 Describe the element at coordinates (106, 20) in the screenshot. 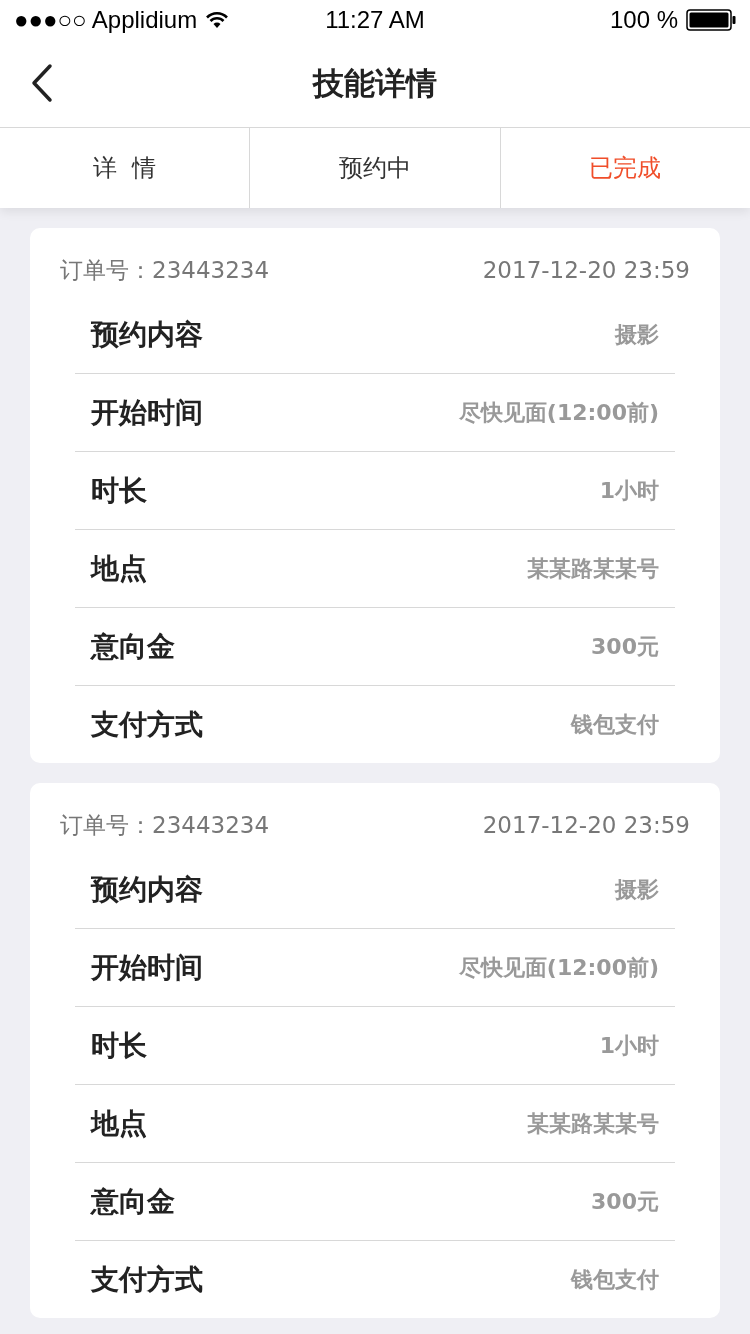

I see `carrier-text: ●●●○○ Applidium` at that location.